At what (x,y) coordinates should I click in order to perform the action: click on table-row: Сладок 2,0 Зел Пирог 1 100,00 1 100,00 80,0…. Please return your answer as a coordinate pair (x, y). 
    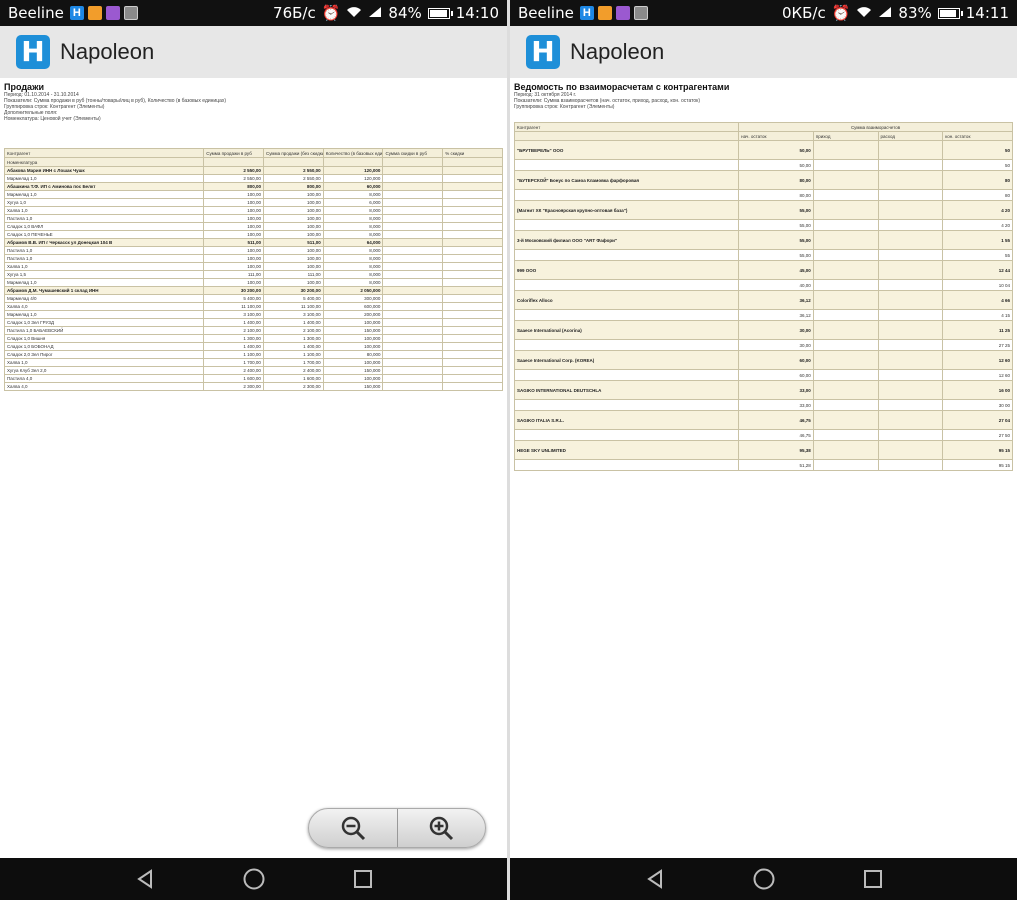
    Looking at the image, I should click on (253, 354).